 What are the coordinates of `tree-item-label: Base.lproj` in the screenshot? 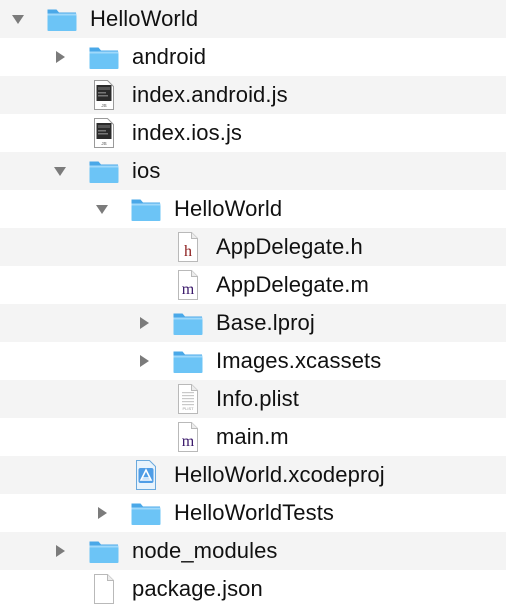 It's located at (265, 322).